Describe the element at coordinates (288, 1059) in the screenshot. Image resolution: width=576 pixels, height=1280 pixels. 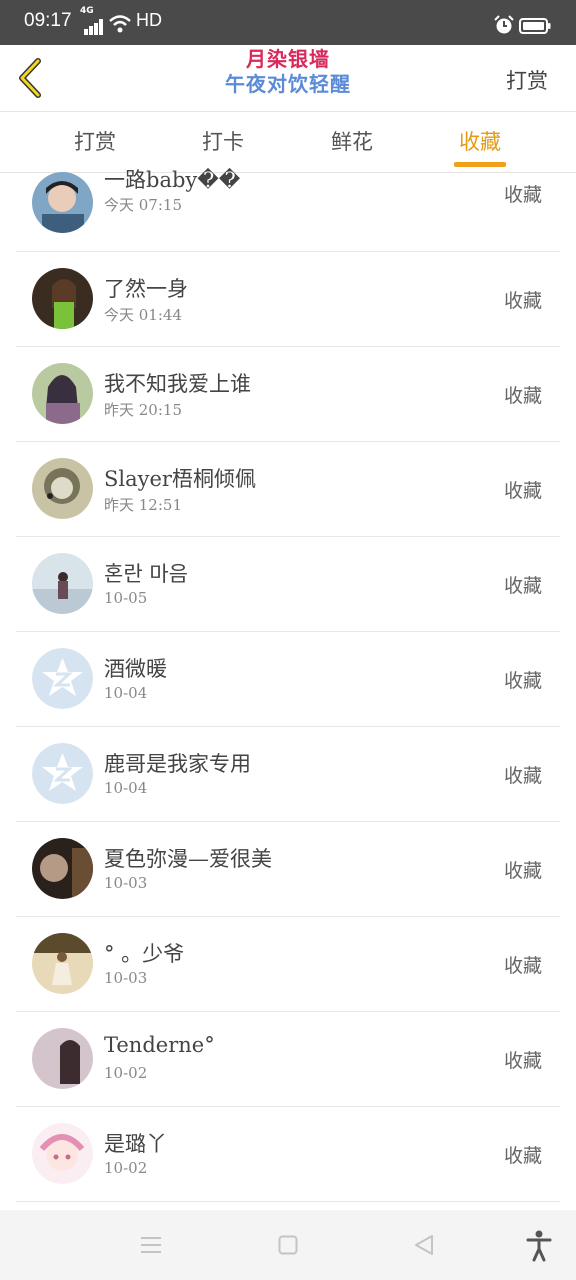
I see `list-item: Tenderne° 10-02 收藏` at that location.